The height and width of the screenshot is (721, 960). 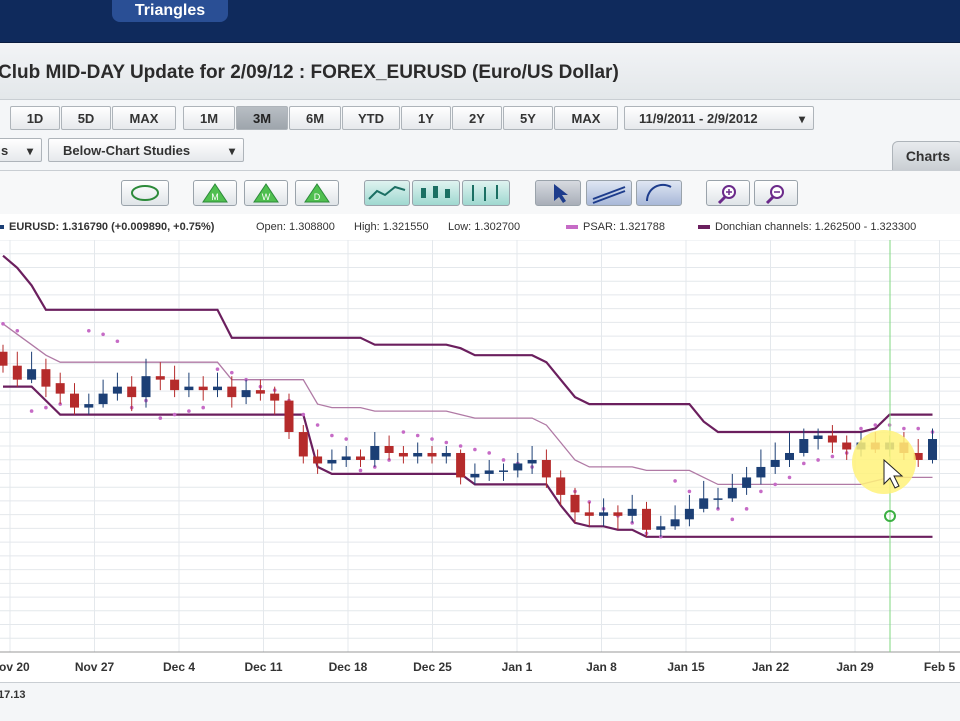 I want to click on x-tick-label: Jan 8, so click(x=601, y=667).